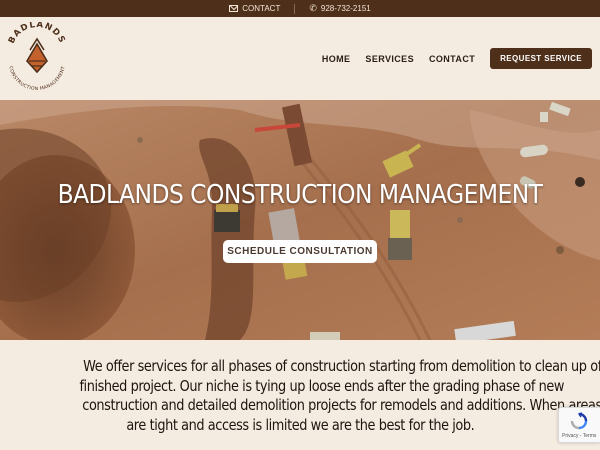  What do you see at coordinates (37, 55) in the screenshot?
I see `mountain-mark-icon` at bounding box center [37, 55].